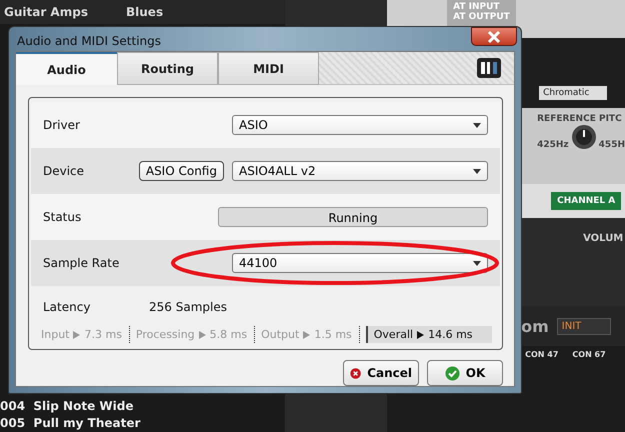 This screenshot has height=432, width=625. What do you see at coordinates (589, 355) in the screenshot?
I see `control-label: CON 67` at bounding box center [589, 355].